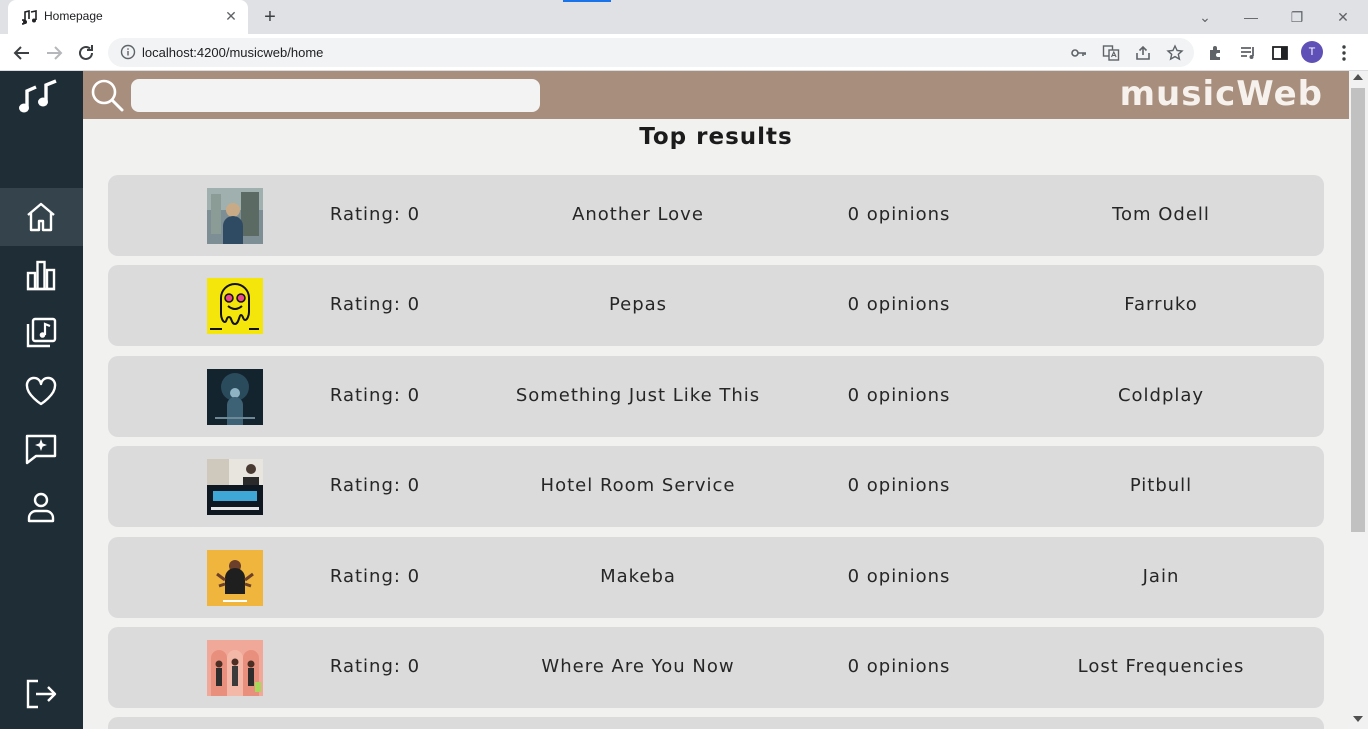  Describe the element at coordinates (716, 137) in the screenshot. I see `page-title: Top results` at that location.